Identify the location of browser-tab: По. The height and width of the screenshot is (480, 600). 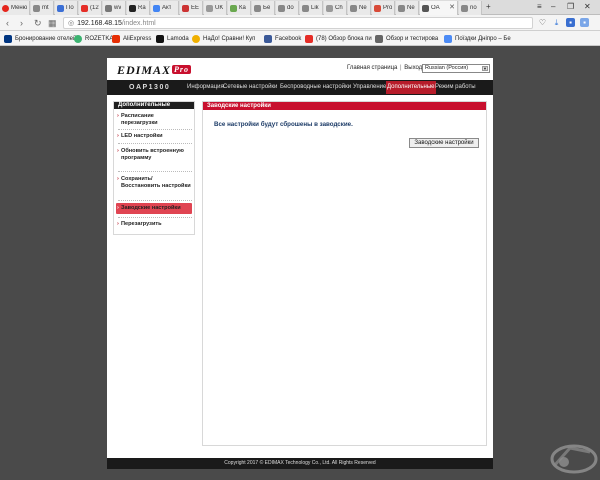
(66, 8).